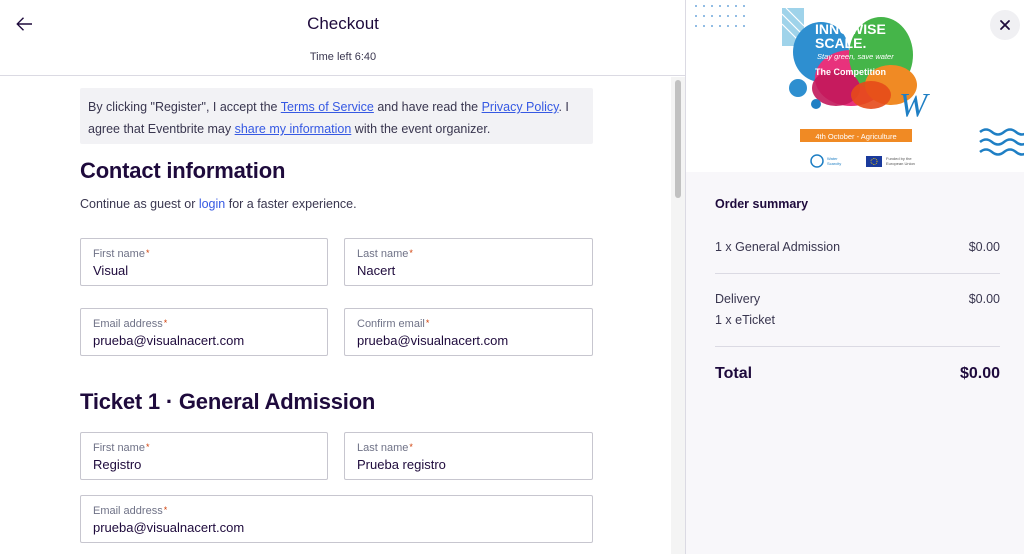 This screenshot has height=554, width=1024. I want to click on email-input, so click(203, 340).